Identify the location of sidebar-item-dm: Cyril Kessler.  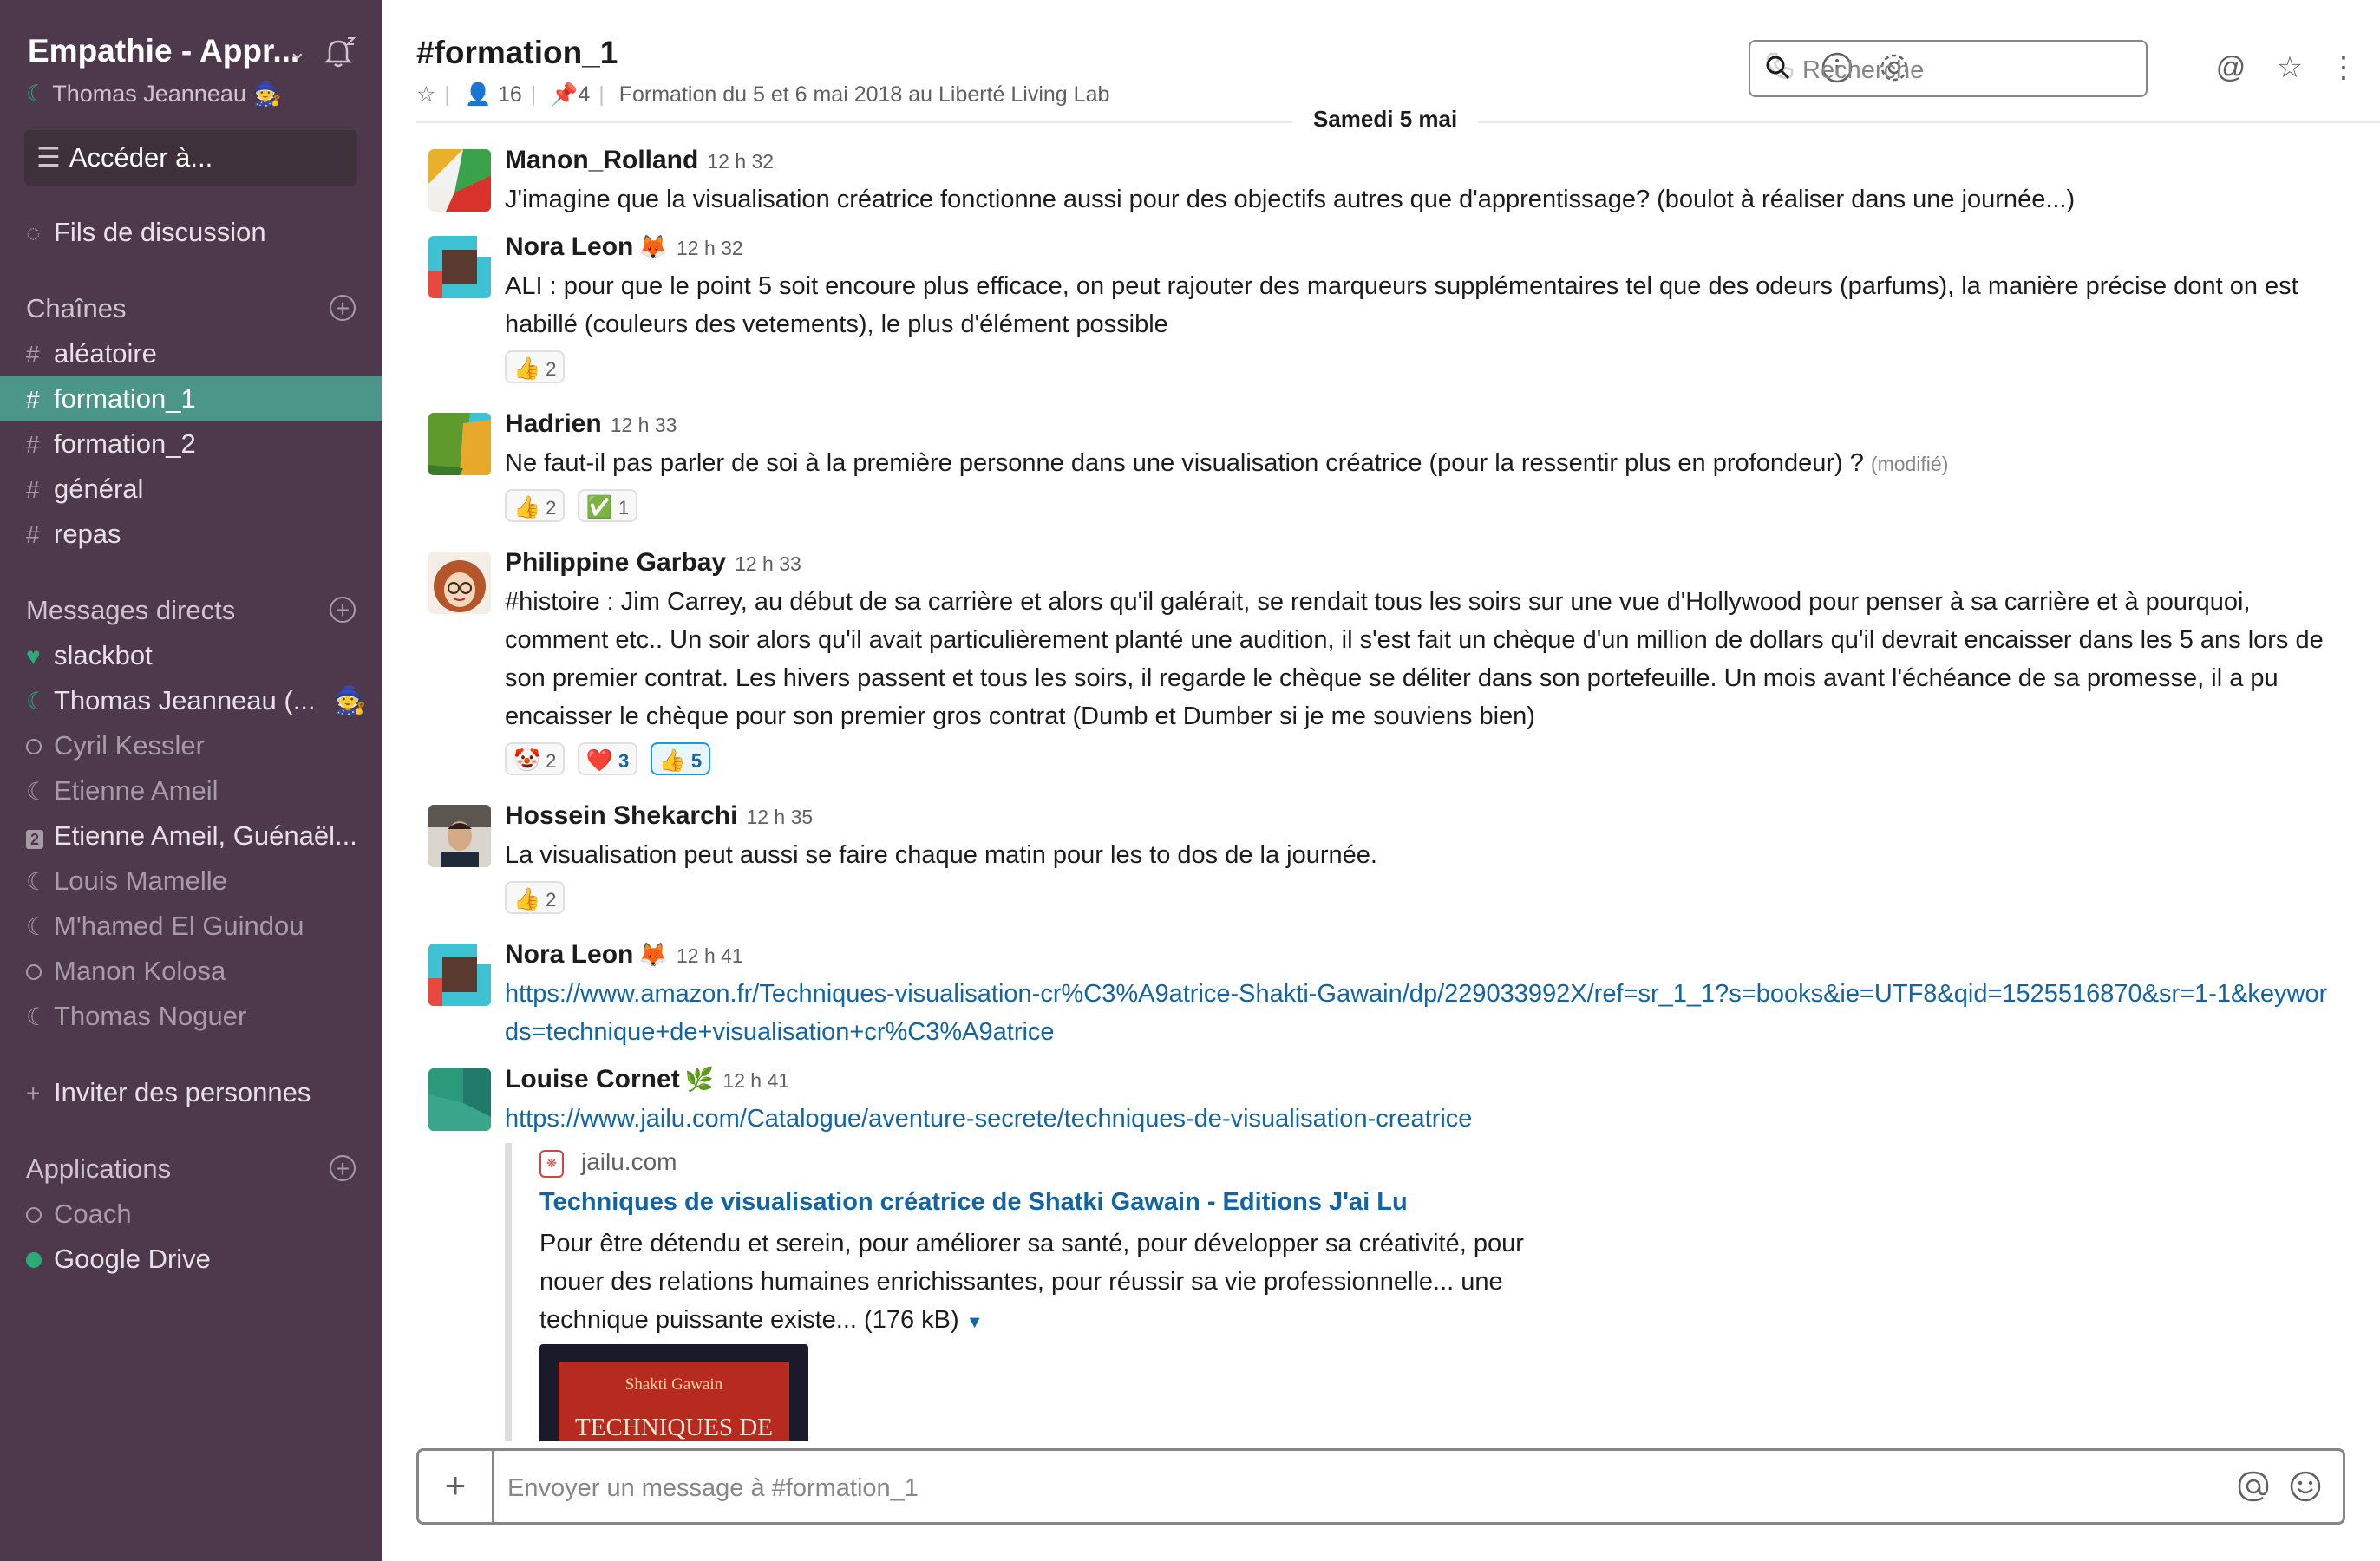
(191, 745).